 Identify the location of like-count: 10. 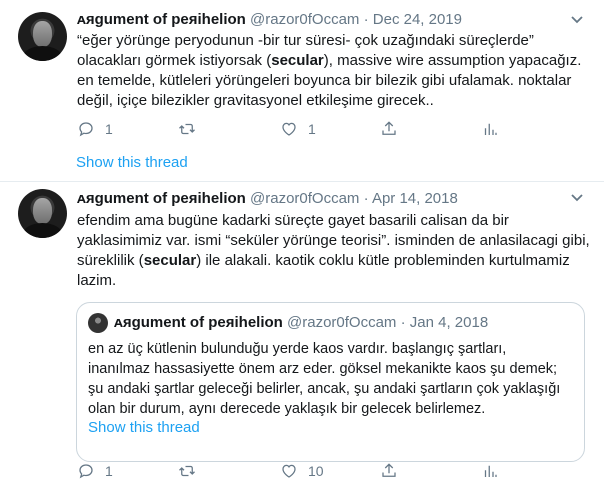
(316, 471).